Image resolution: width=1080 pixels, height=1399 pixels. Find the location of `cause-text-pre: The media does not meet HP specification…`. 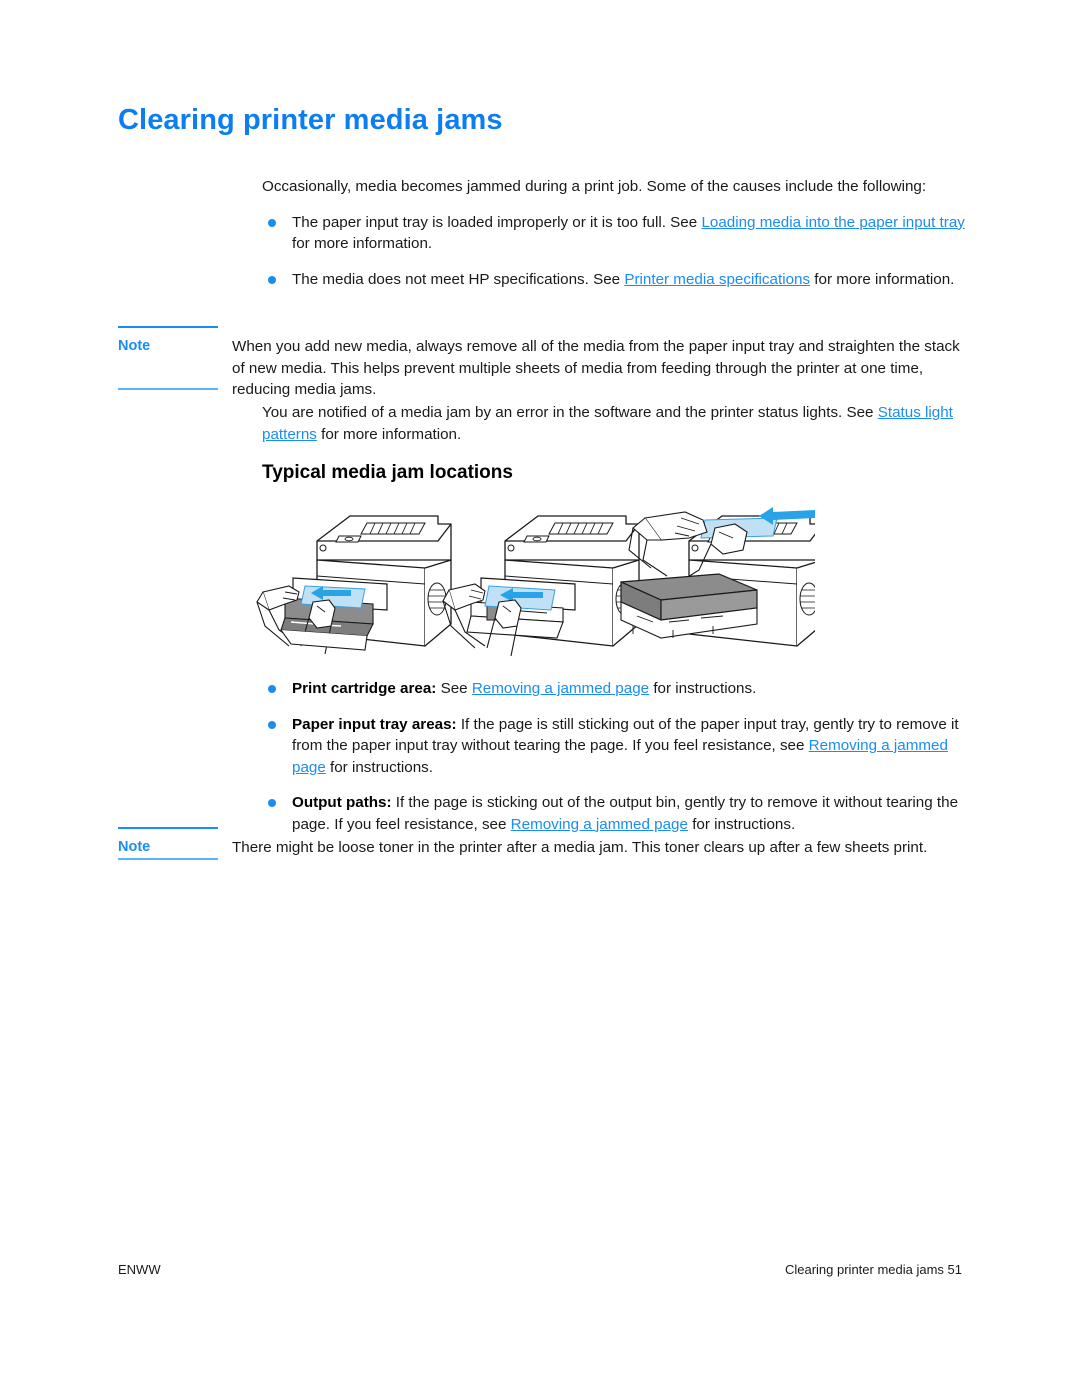

cause-text-pre: The media does not meet HP specification… is located at coordinates (458, 279).